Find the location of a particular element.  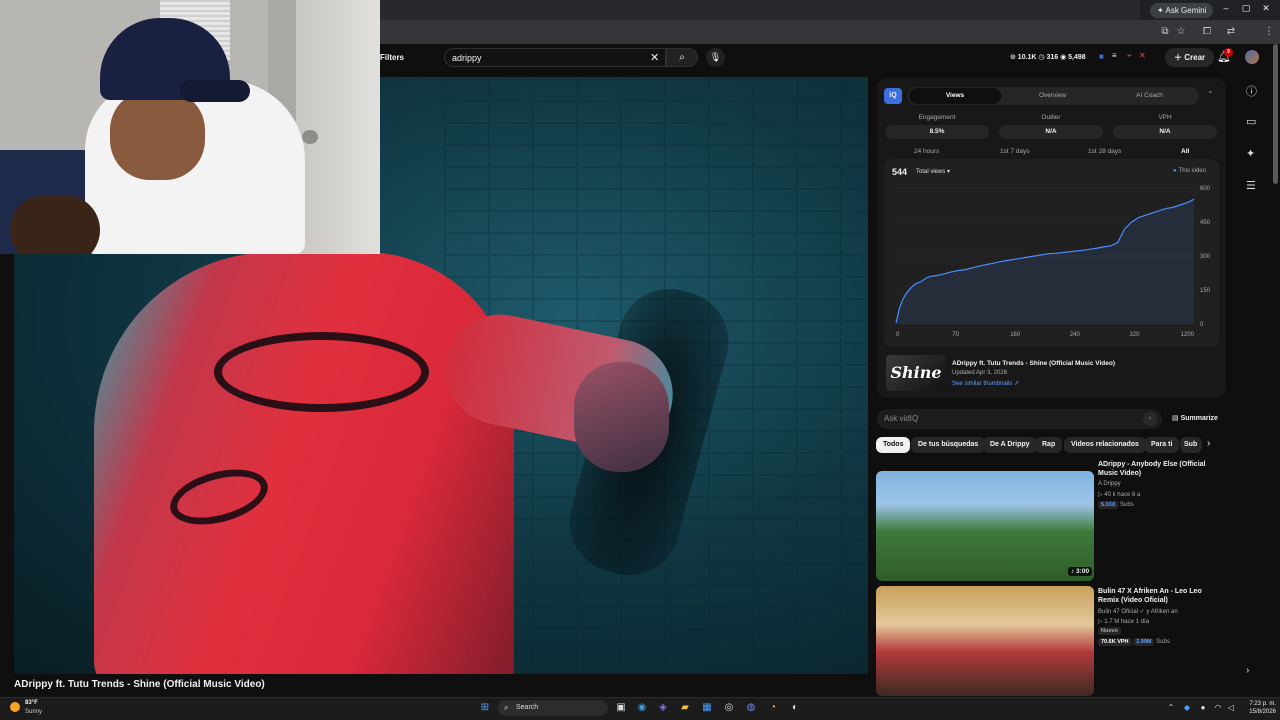

sparkle-icon: ✦ is located at coordinates (1250, 153).